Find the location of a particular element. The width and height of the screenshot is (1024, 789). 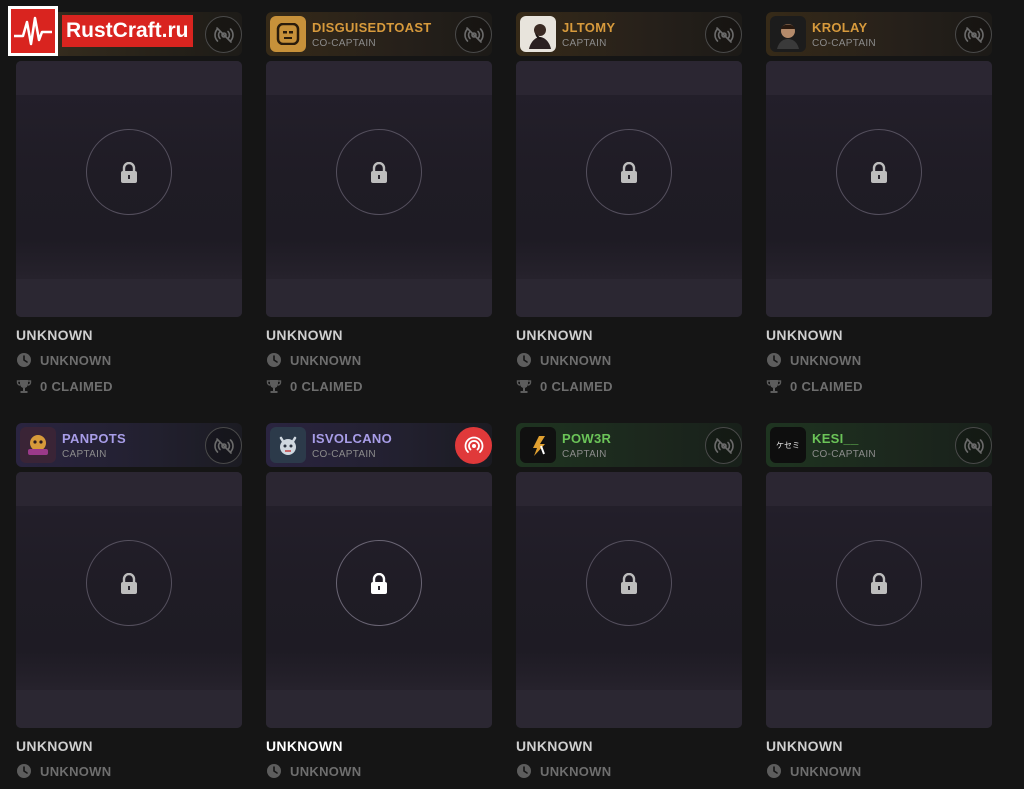

streamer-info: DISGUISEDTOAST CO-CAPTAIN is located at coordinates (372, 34).